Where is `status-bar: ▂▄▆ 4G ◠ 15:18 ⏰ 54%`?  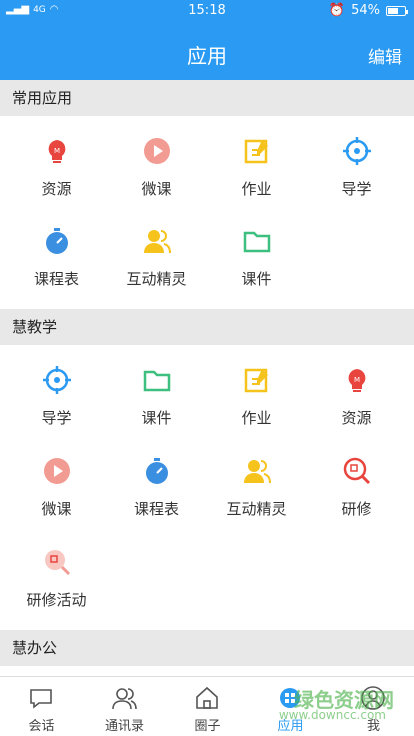
status-bar: ▂▄▆ 4G ◠ 15:18 ⏰ 54% is located at coordinates (207, 12).